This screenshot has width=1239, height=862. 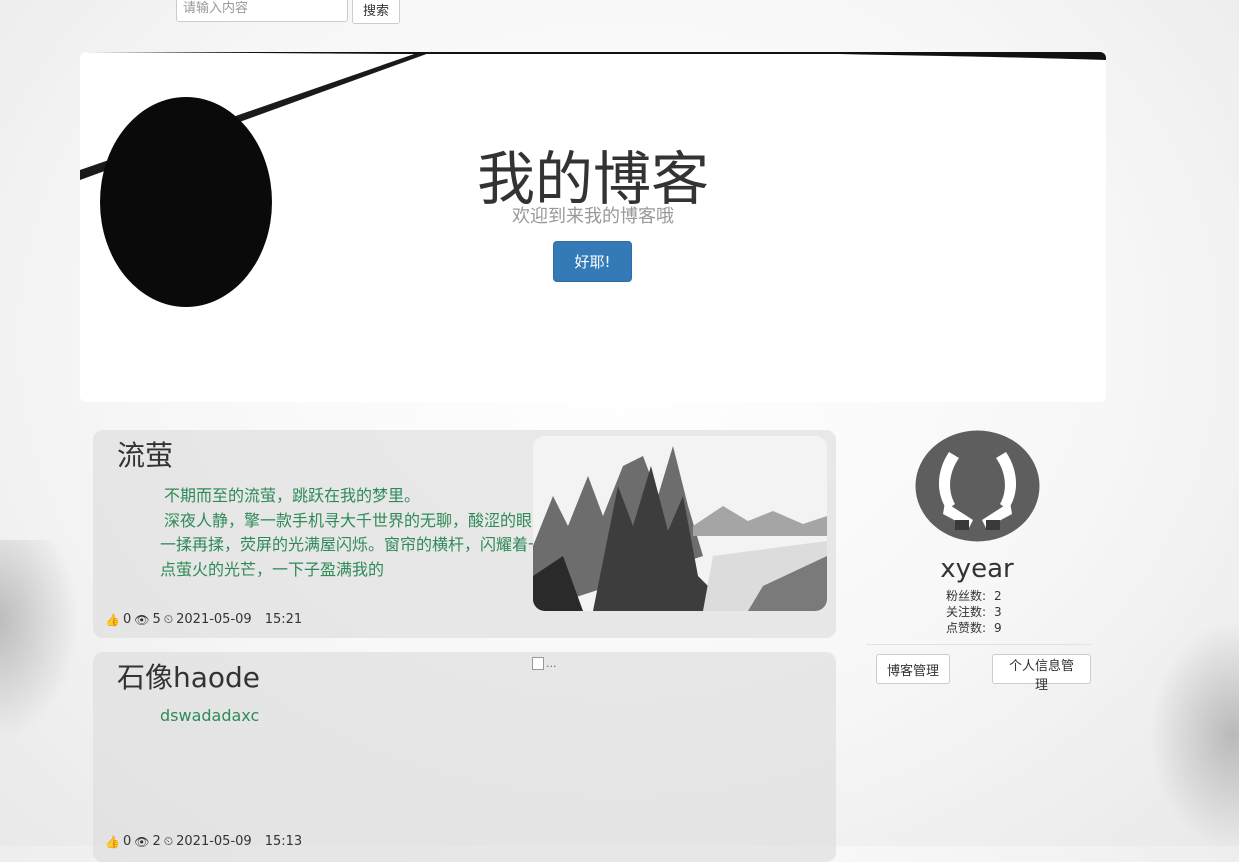 I want to click on post-thumbnail, so click(x=680, y=523).